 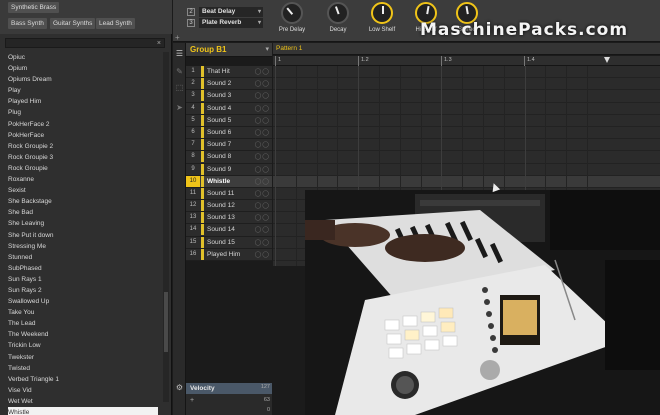 What do you see at coordinates (177, 37) in the screenshot?
I see `add-fx-icon: +` at bounding box center [177, 37].